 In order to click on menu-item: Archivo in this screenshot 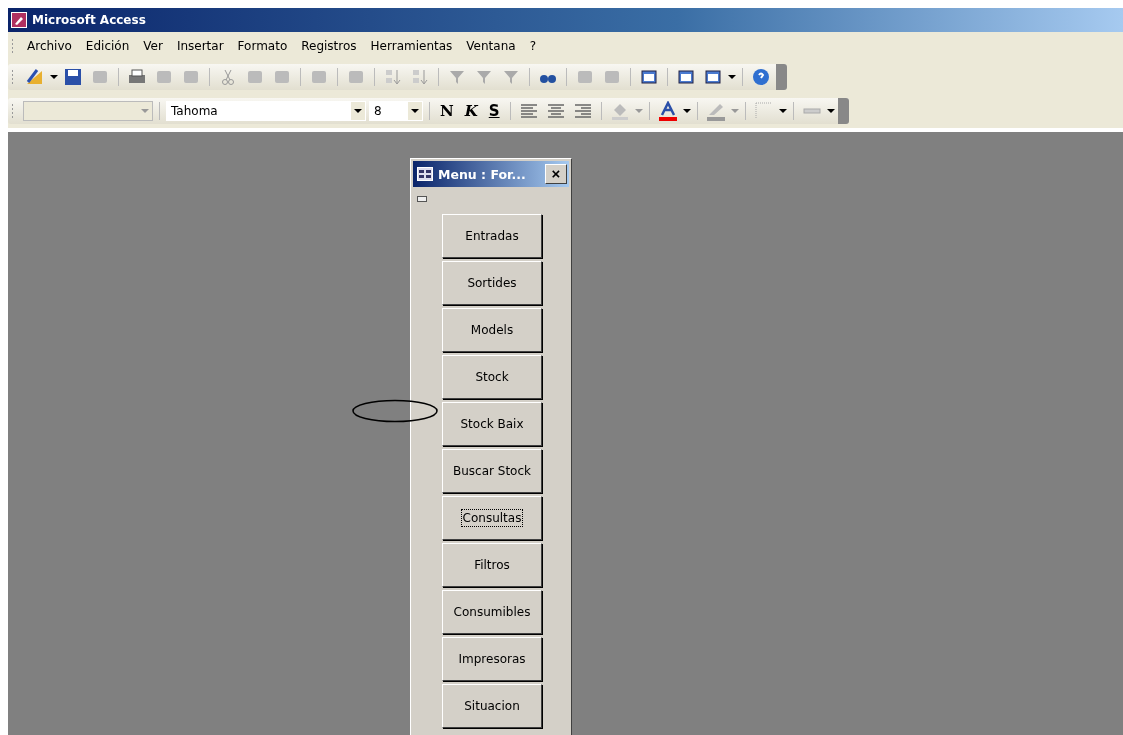, I will do `click(49, 46)`.